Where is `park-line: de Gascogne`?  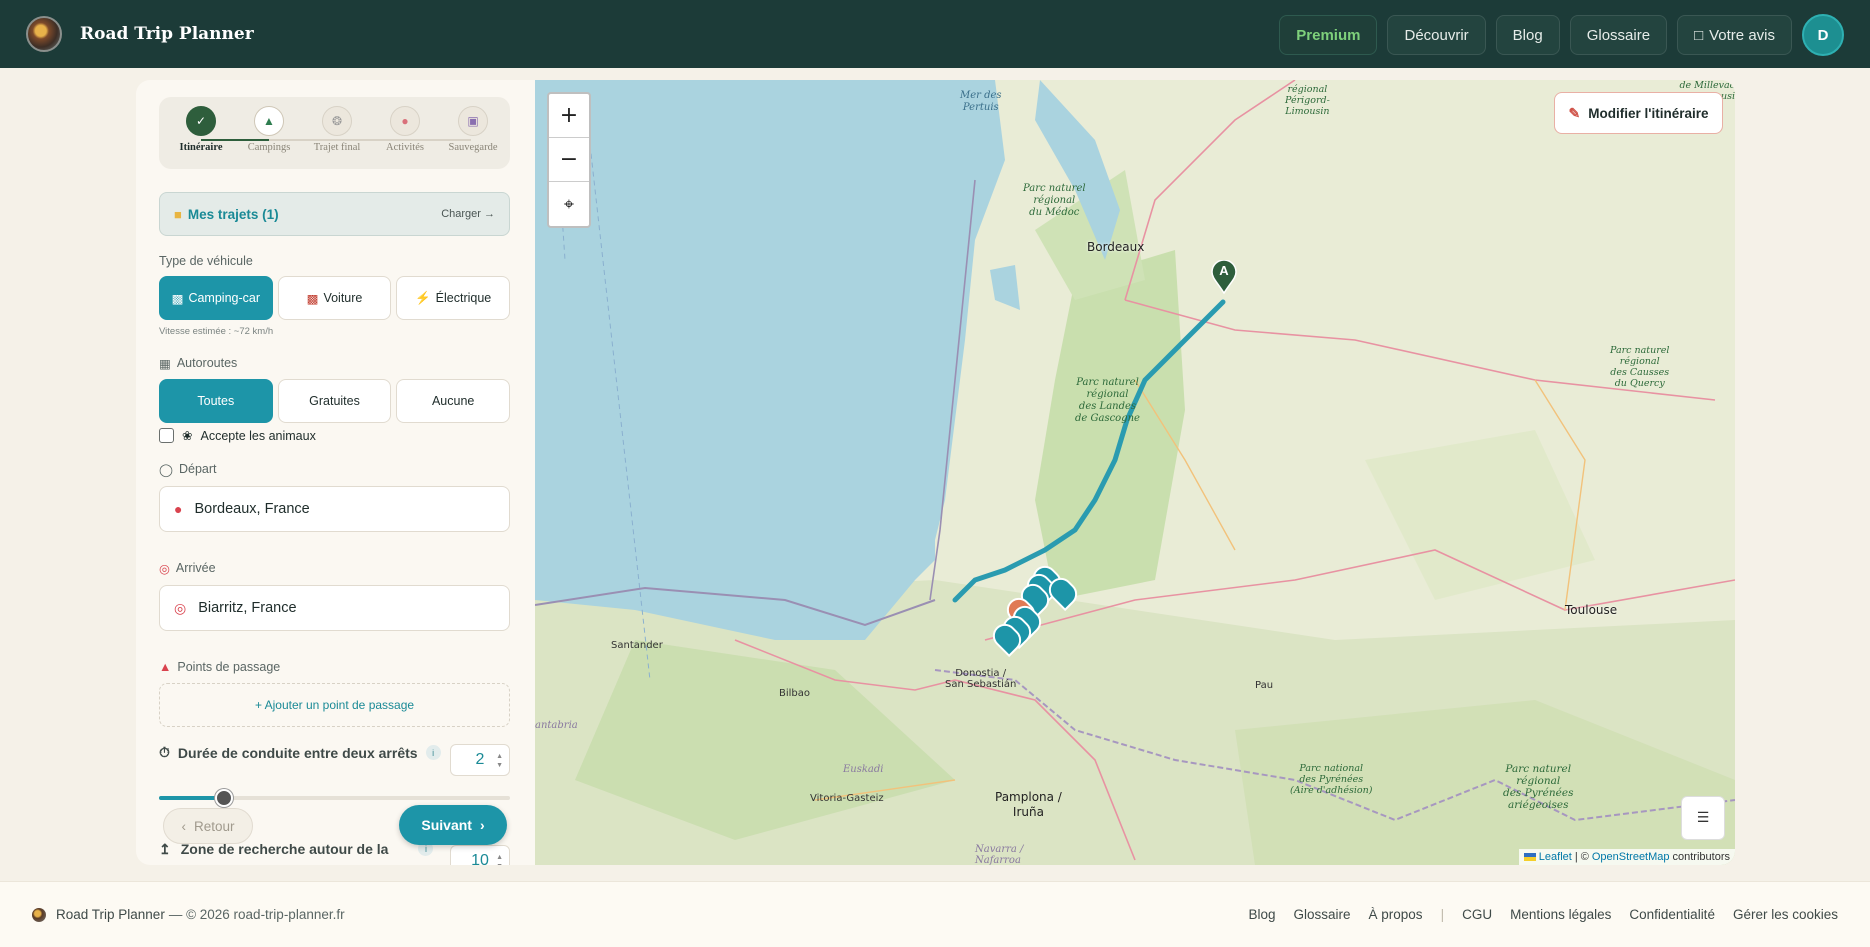 park-line: de Gascogne is located at coordinates (1107, 418).